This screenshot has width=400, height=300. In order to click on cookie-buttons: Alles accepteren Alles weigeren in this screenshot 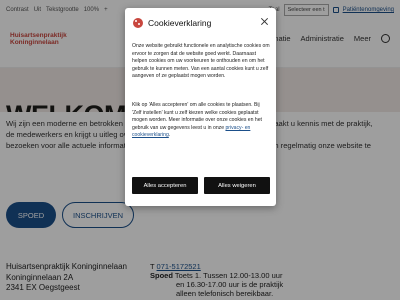, I will do `click(201, 185)`.